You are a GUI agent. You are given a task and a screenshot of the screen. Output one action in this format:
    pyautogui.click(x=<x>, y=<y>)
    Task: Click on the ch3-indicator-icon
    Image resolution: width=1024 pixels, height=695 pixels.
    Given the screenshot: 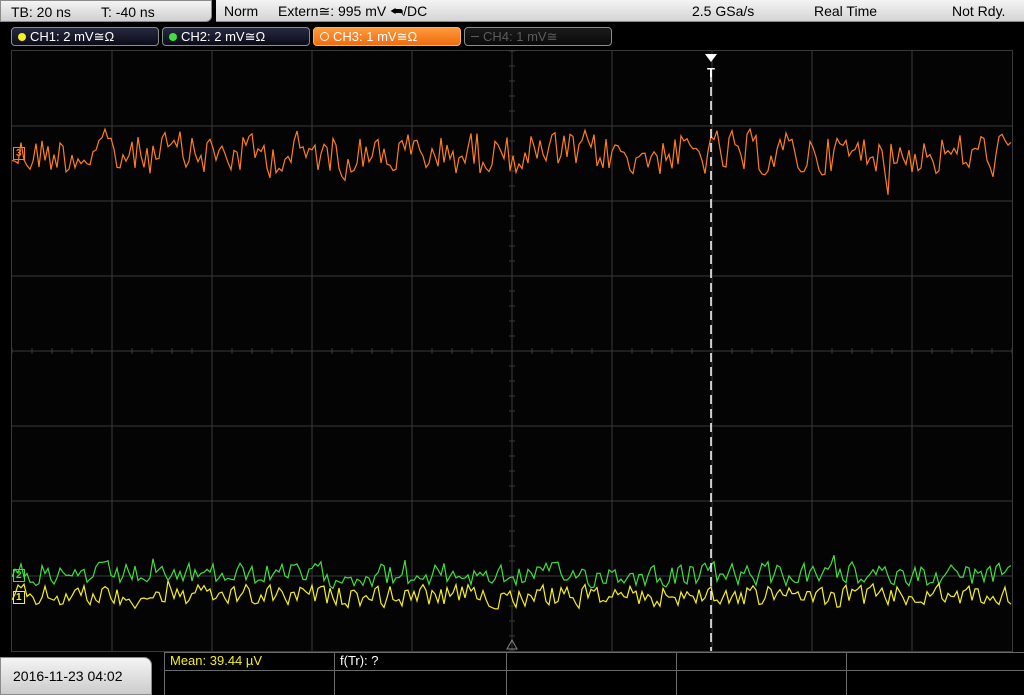 What is the action you would take?
    pyautogui.click(x=324, y=36)
    